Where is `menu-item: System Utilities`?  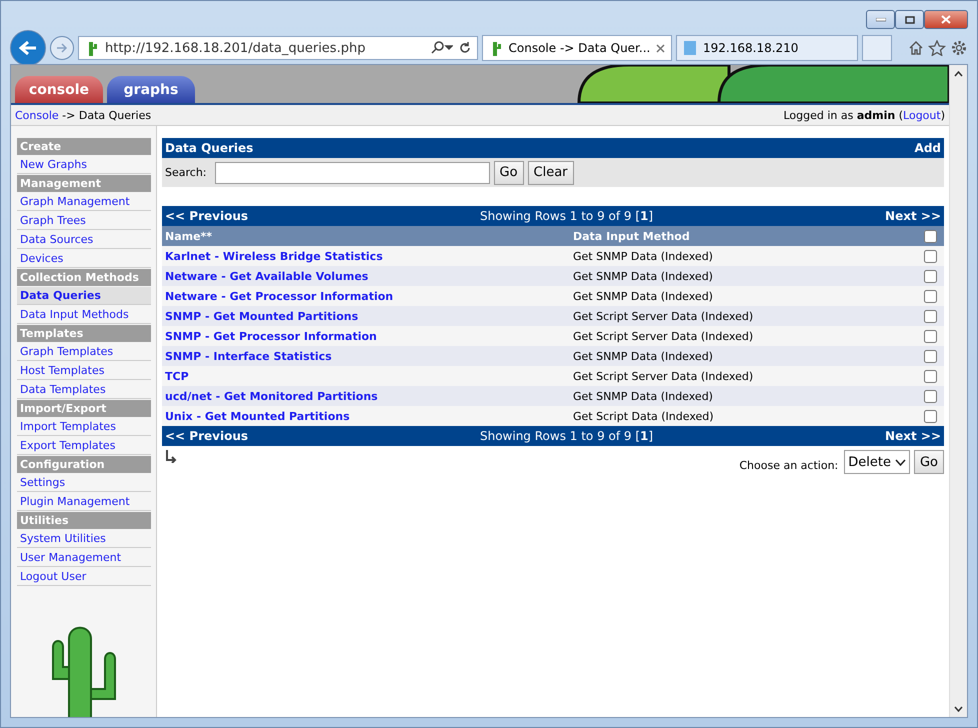 menu-item: System Utilities is located at coordinates (84, 539).